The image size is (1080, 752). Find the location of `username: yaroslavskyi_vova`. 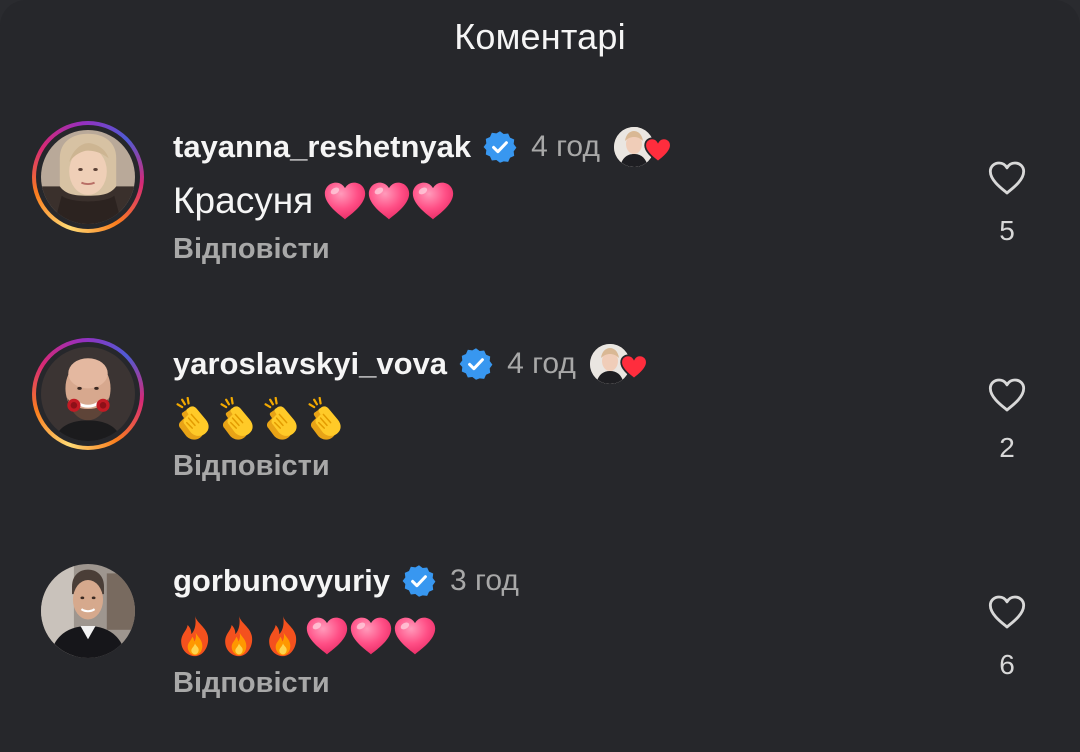

username: yaroslavskyi_vova is located at coordinates (310, 364).